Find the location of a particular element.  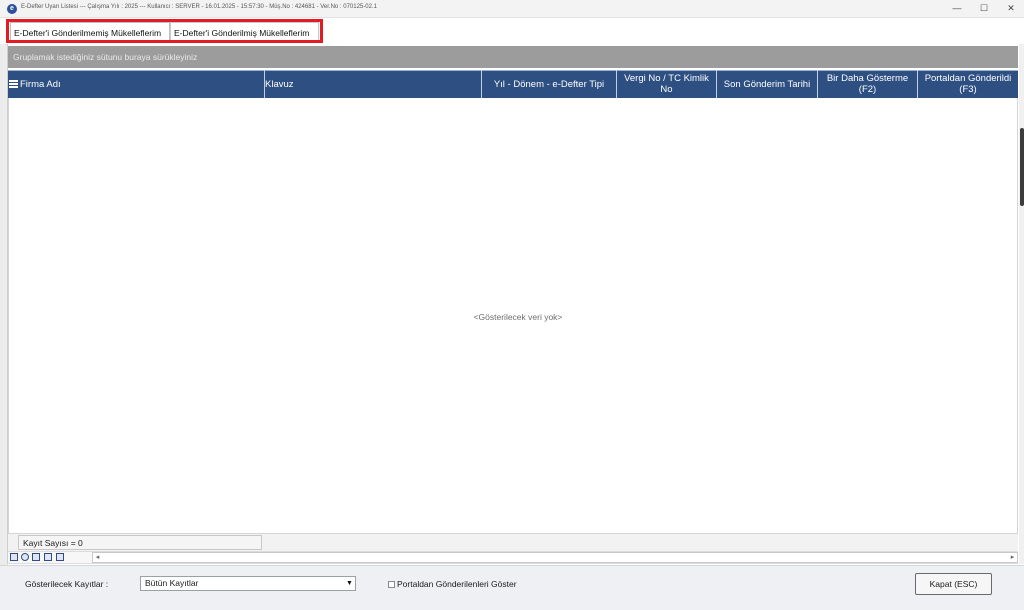

portal-sent-checkbox-label: Portaldan Gönderilenleri Göster is located at coordinates (457, 584).